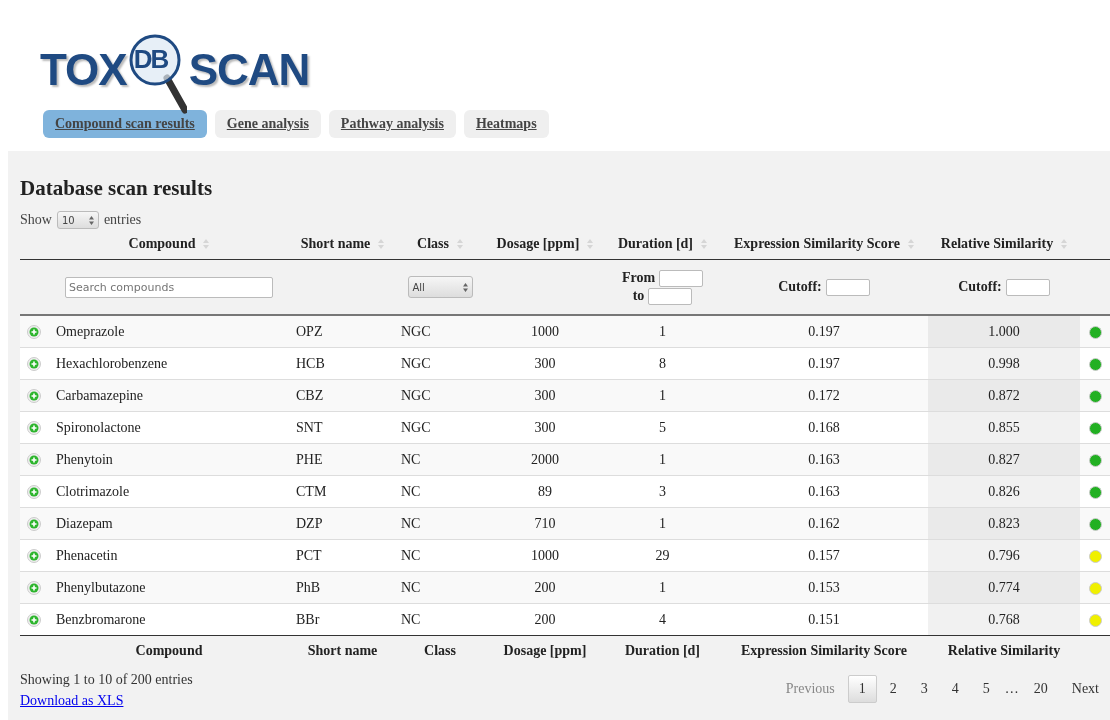 This screenshot has width=1110, height=720. What do you see at coordinates (1004, 587) in the screenshot?
I see `table-cell: 0.774` at bounding box center [1004, 587].